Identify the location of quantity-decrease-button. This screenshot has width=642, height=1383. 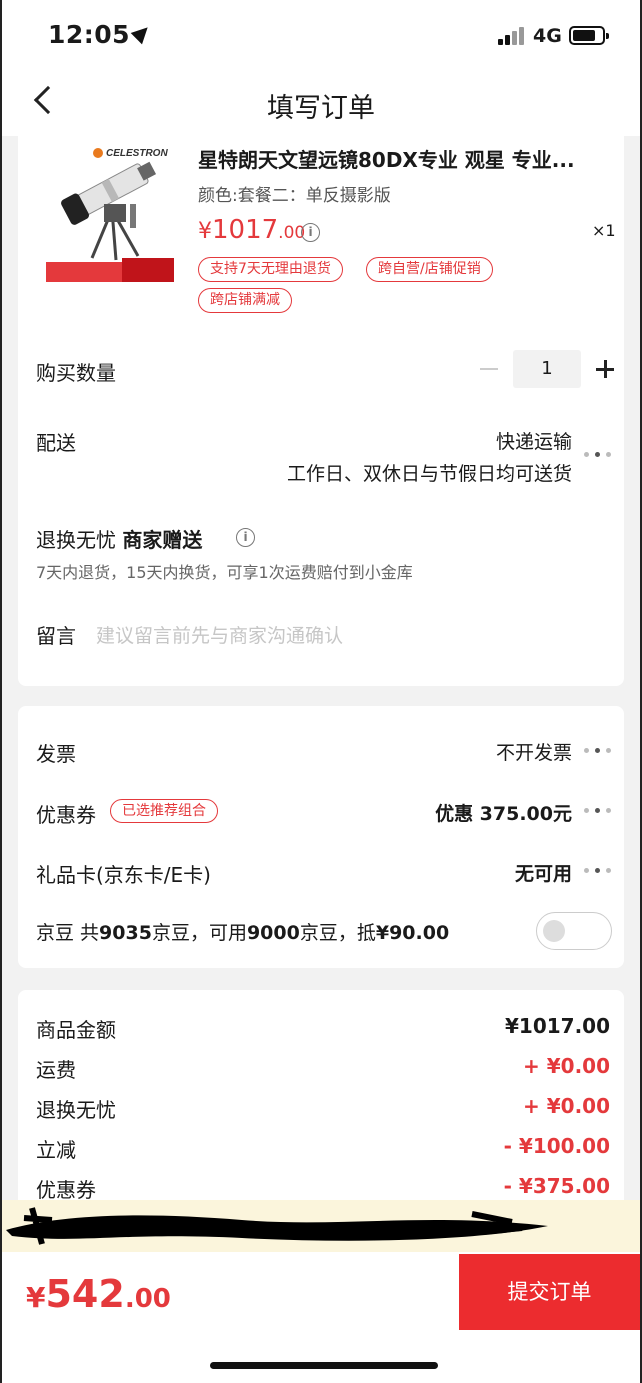
(489, 369).